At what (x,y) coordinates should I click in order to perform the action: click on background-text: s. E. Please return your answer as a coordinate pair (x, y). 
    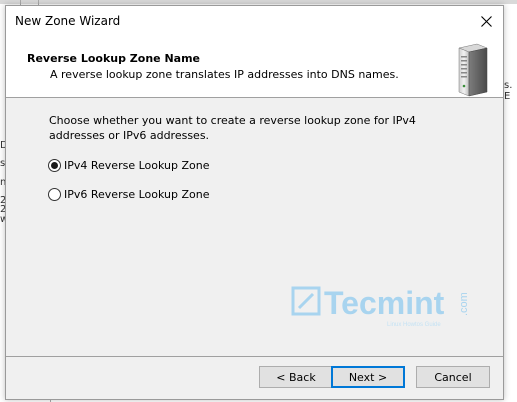
    Looking at the image, I should click on (508, 91).